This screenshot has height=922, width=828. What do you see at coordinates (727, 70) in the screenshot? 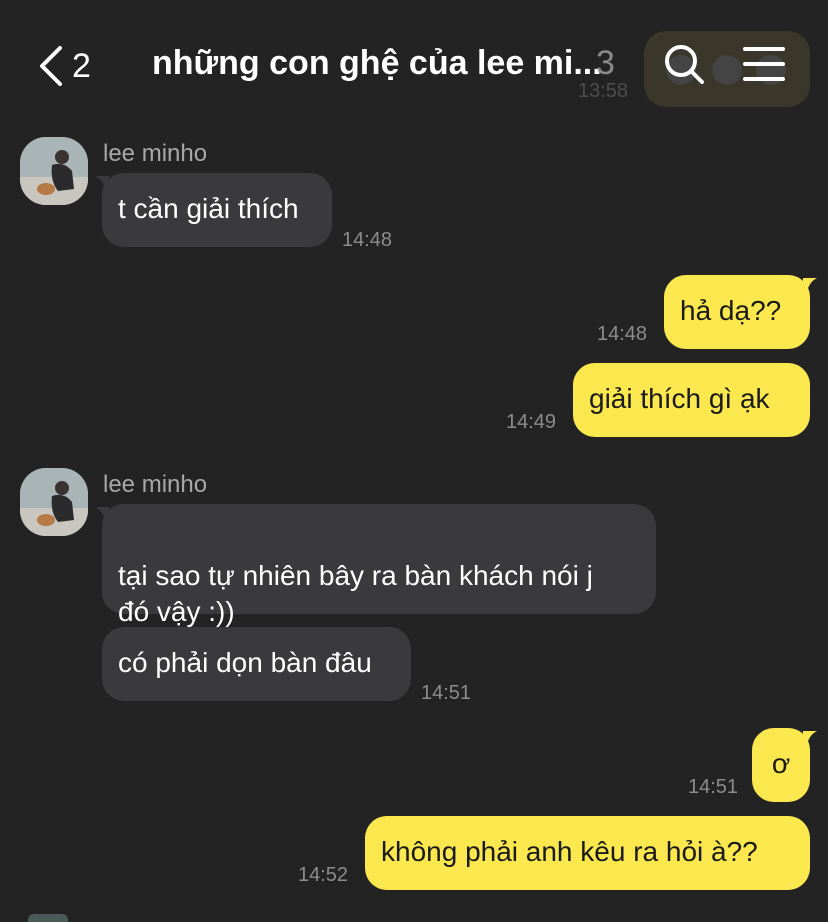
I see `peek-avatar` at bounding box center [727, 70].